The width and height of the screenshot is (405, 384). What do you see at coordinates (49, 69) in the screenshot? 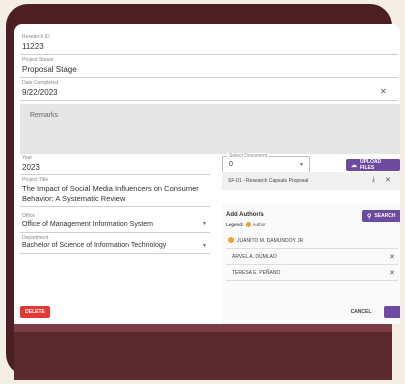
I see `project-status-value: Proposal Stage` at bounding box center [49, 69].